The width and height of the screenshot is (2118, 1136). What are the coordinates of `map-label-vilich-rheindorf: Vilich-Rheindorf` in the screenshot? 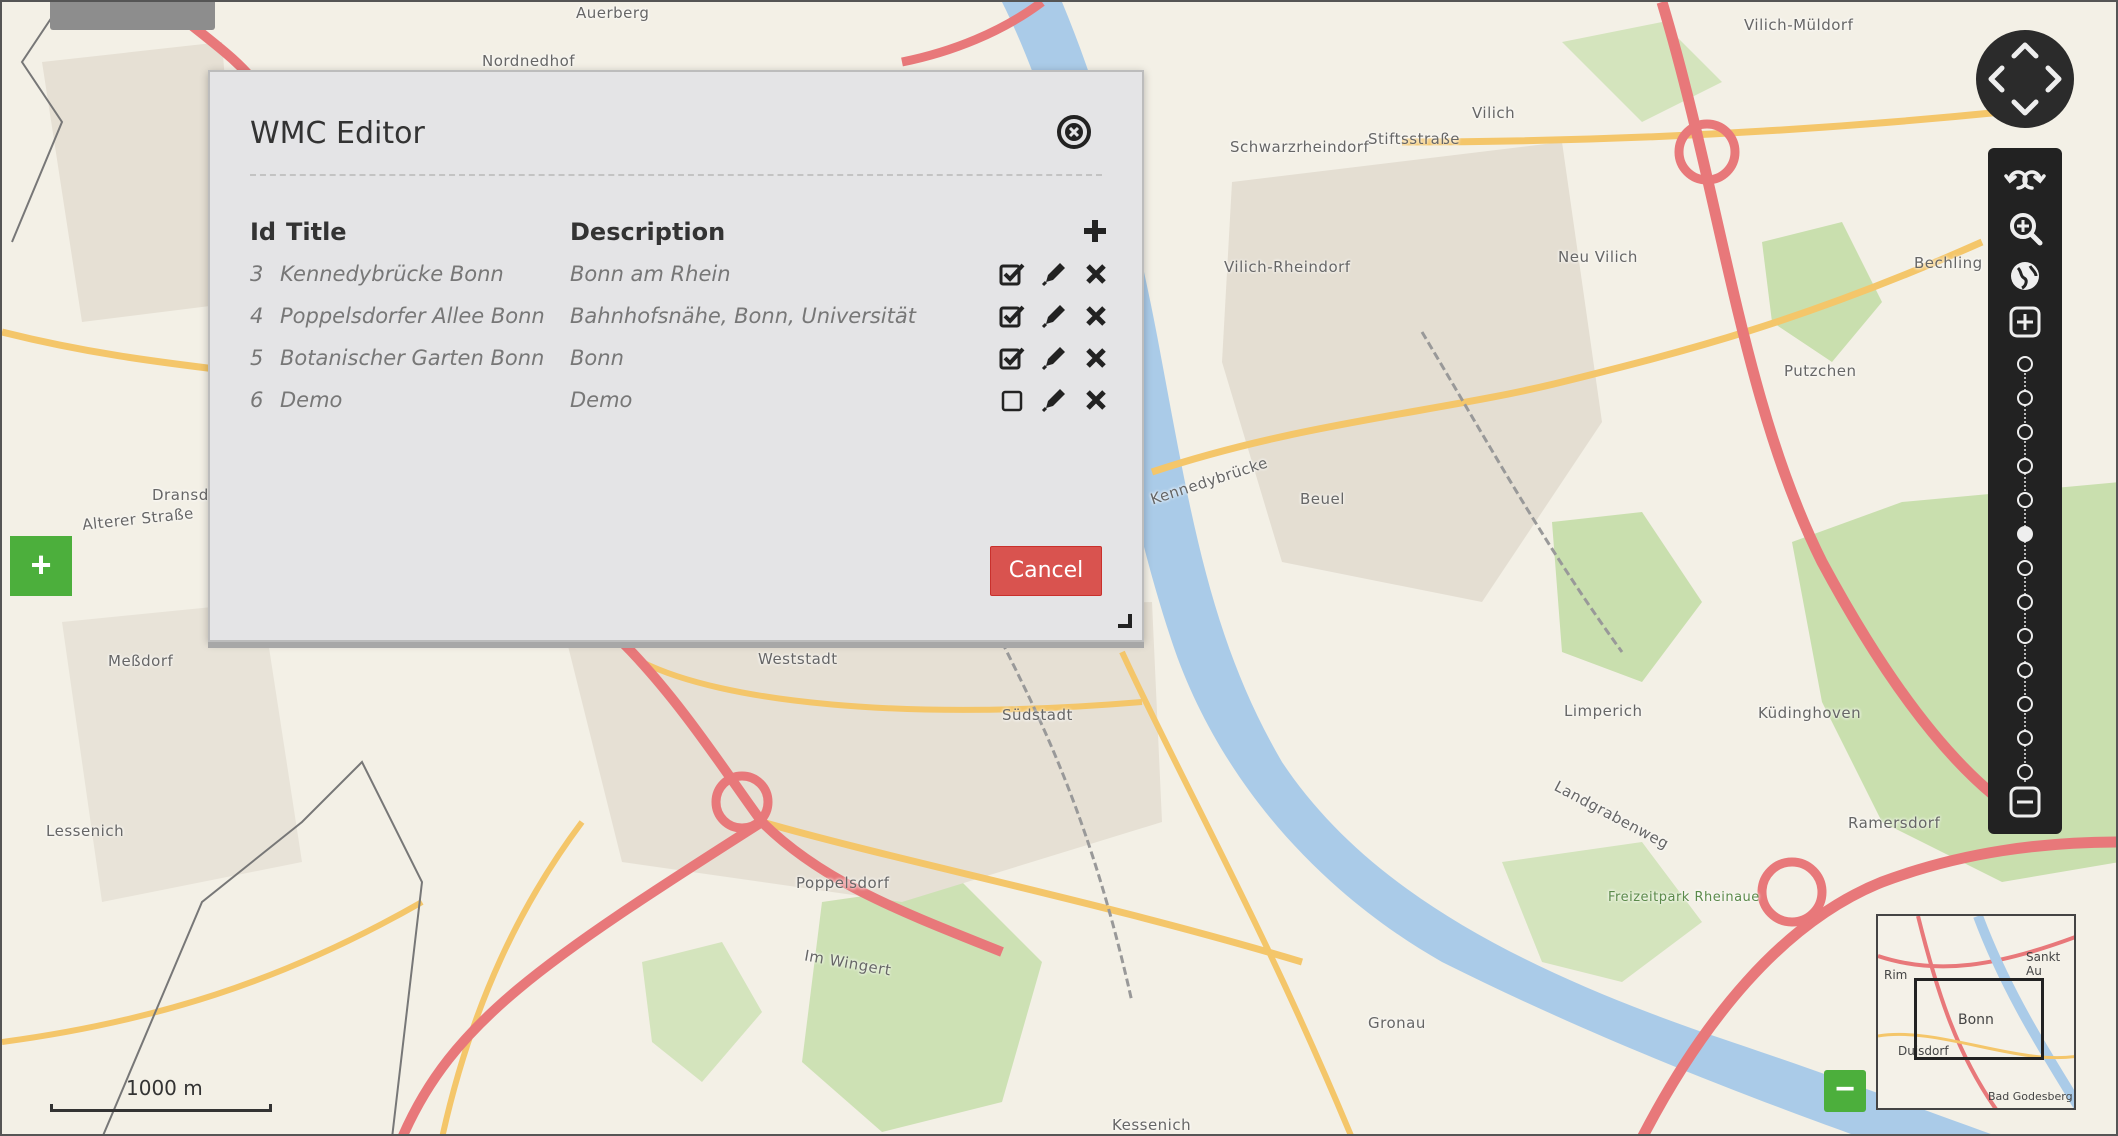 It's located at (1287, 267).